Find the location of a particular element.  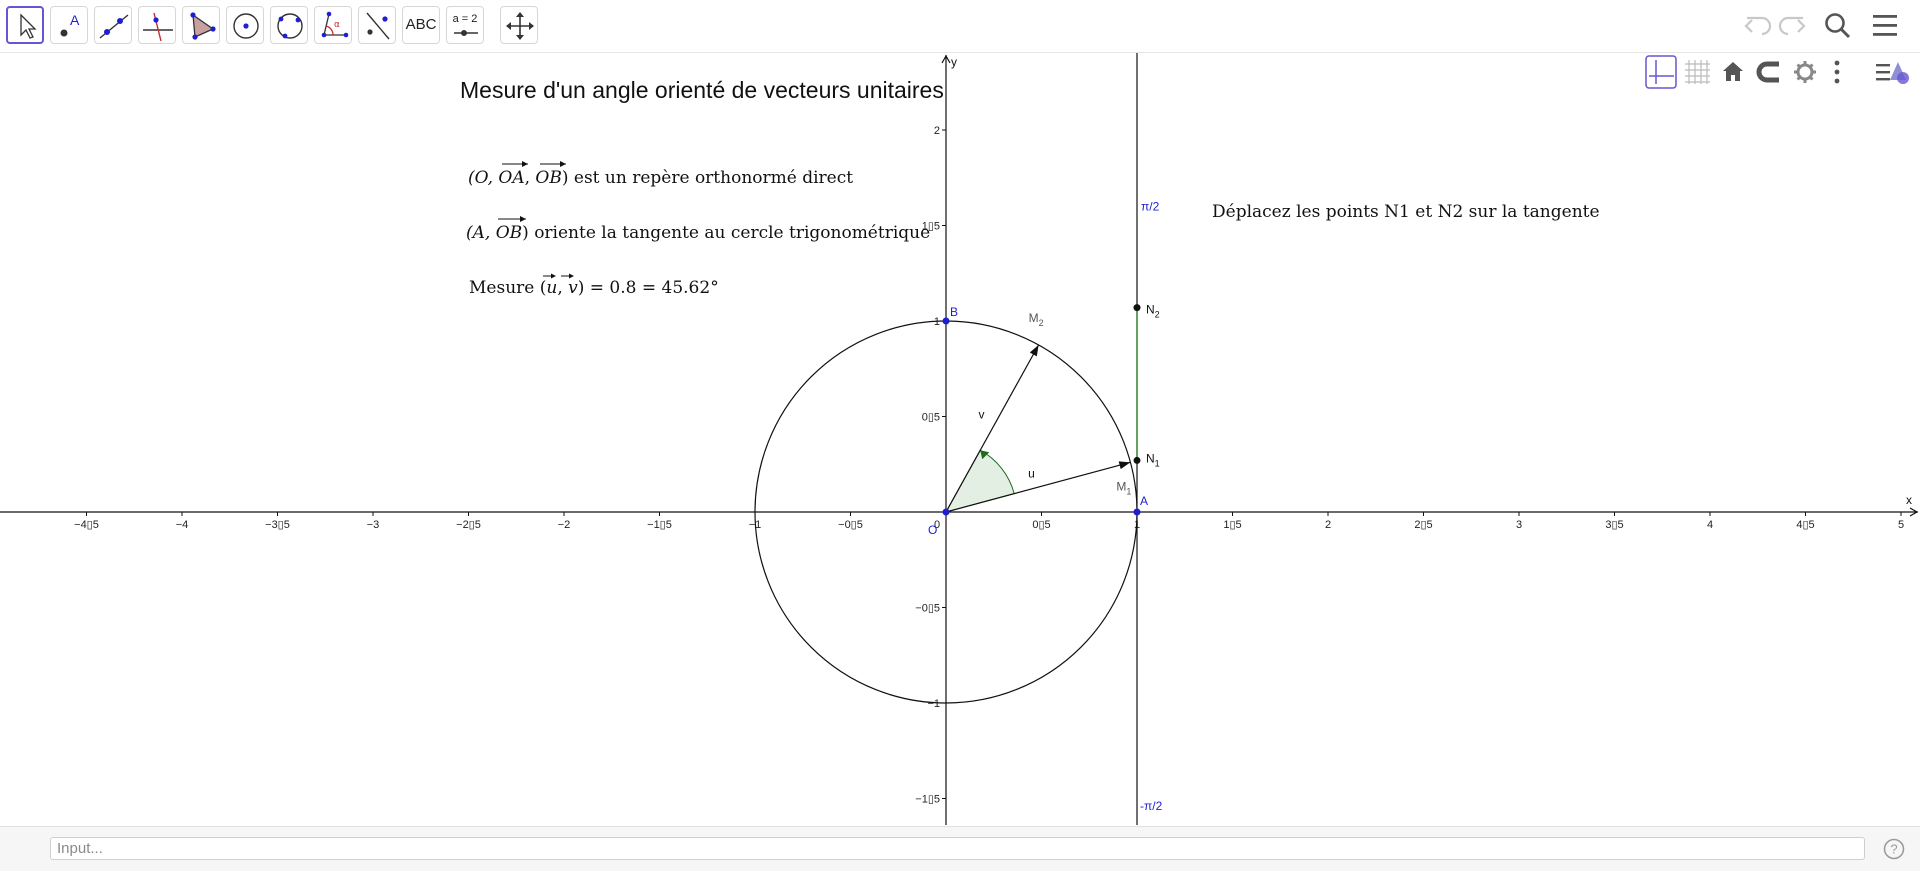

perpendicular-line-icon is located at coordinates (158, 27).